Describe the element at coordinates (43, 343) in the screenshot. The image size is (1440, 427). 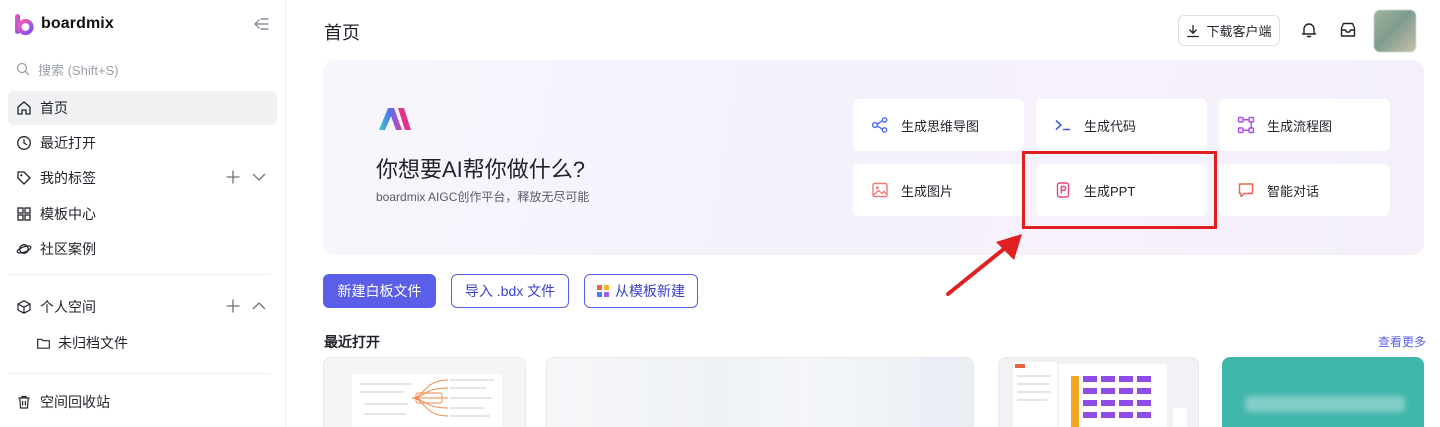
I see `folder-icon` at that location.